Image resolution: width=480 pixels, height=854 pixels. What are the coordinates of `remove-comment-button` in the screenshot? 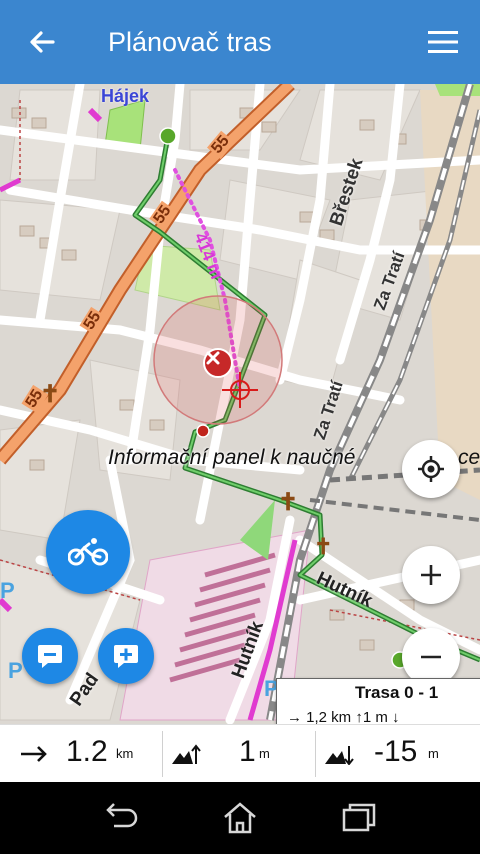 It's located at (50, 656).